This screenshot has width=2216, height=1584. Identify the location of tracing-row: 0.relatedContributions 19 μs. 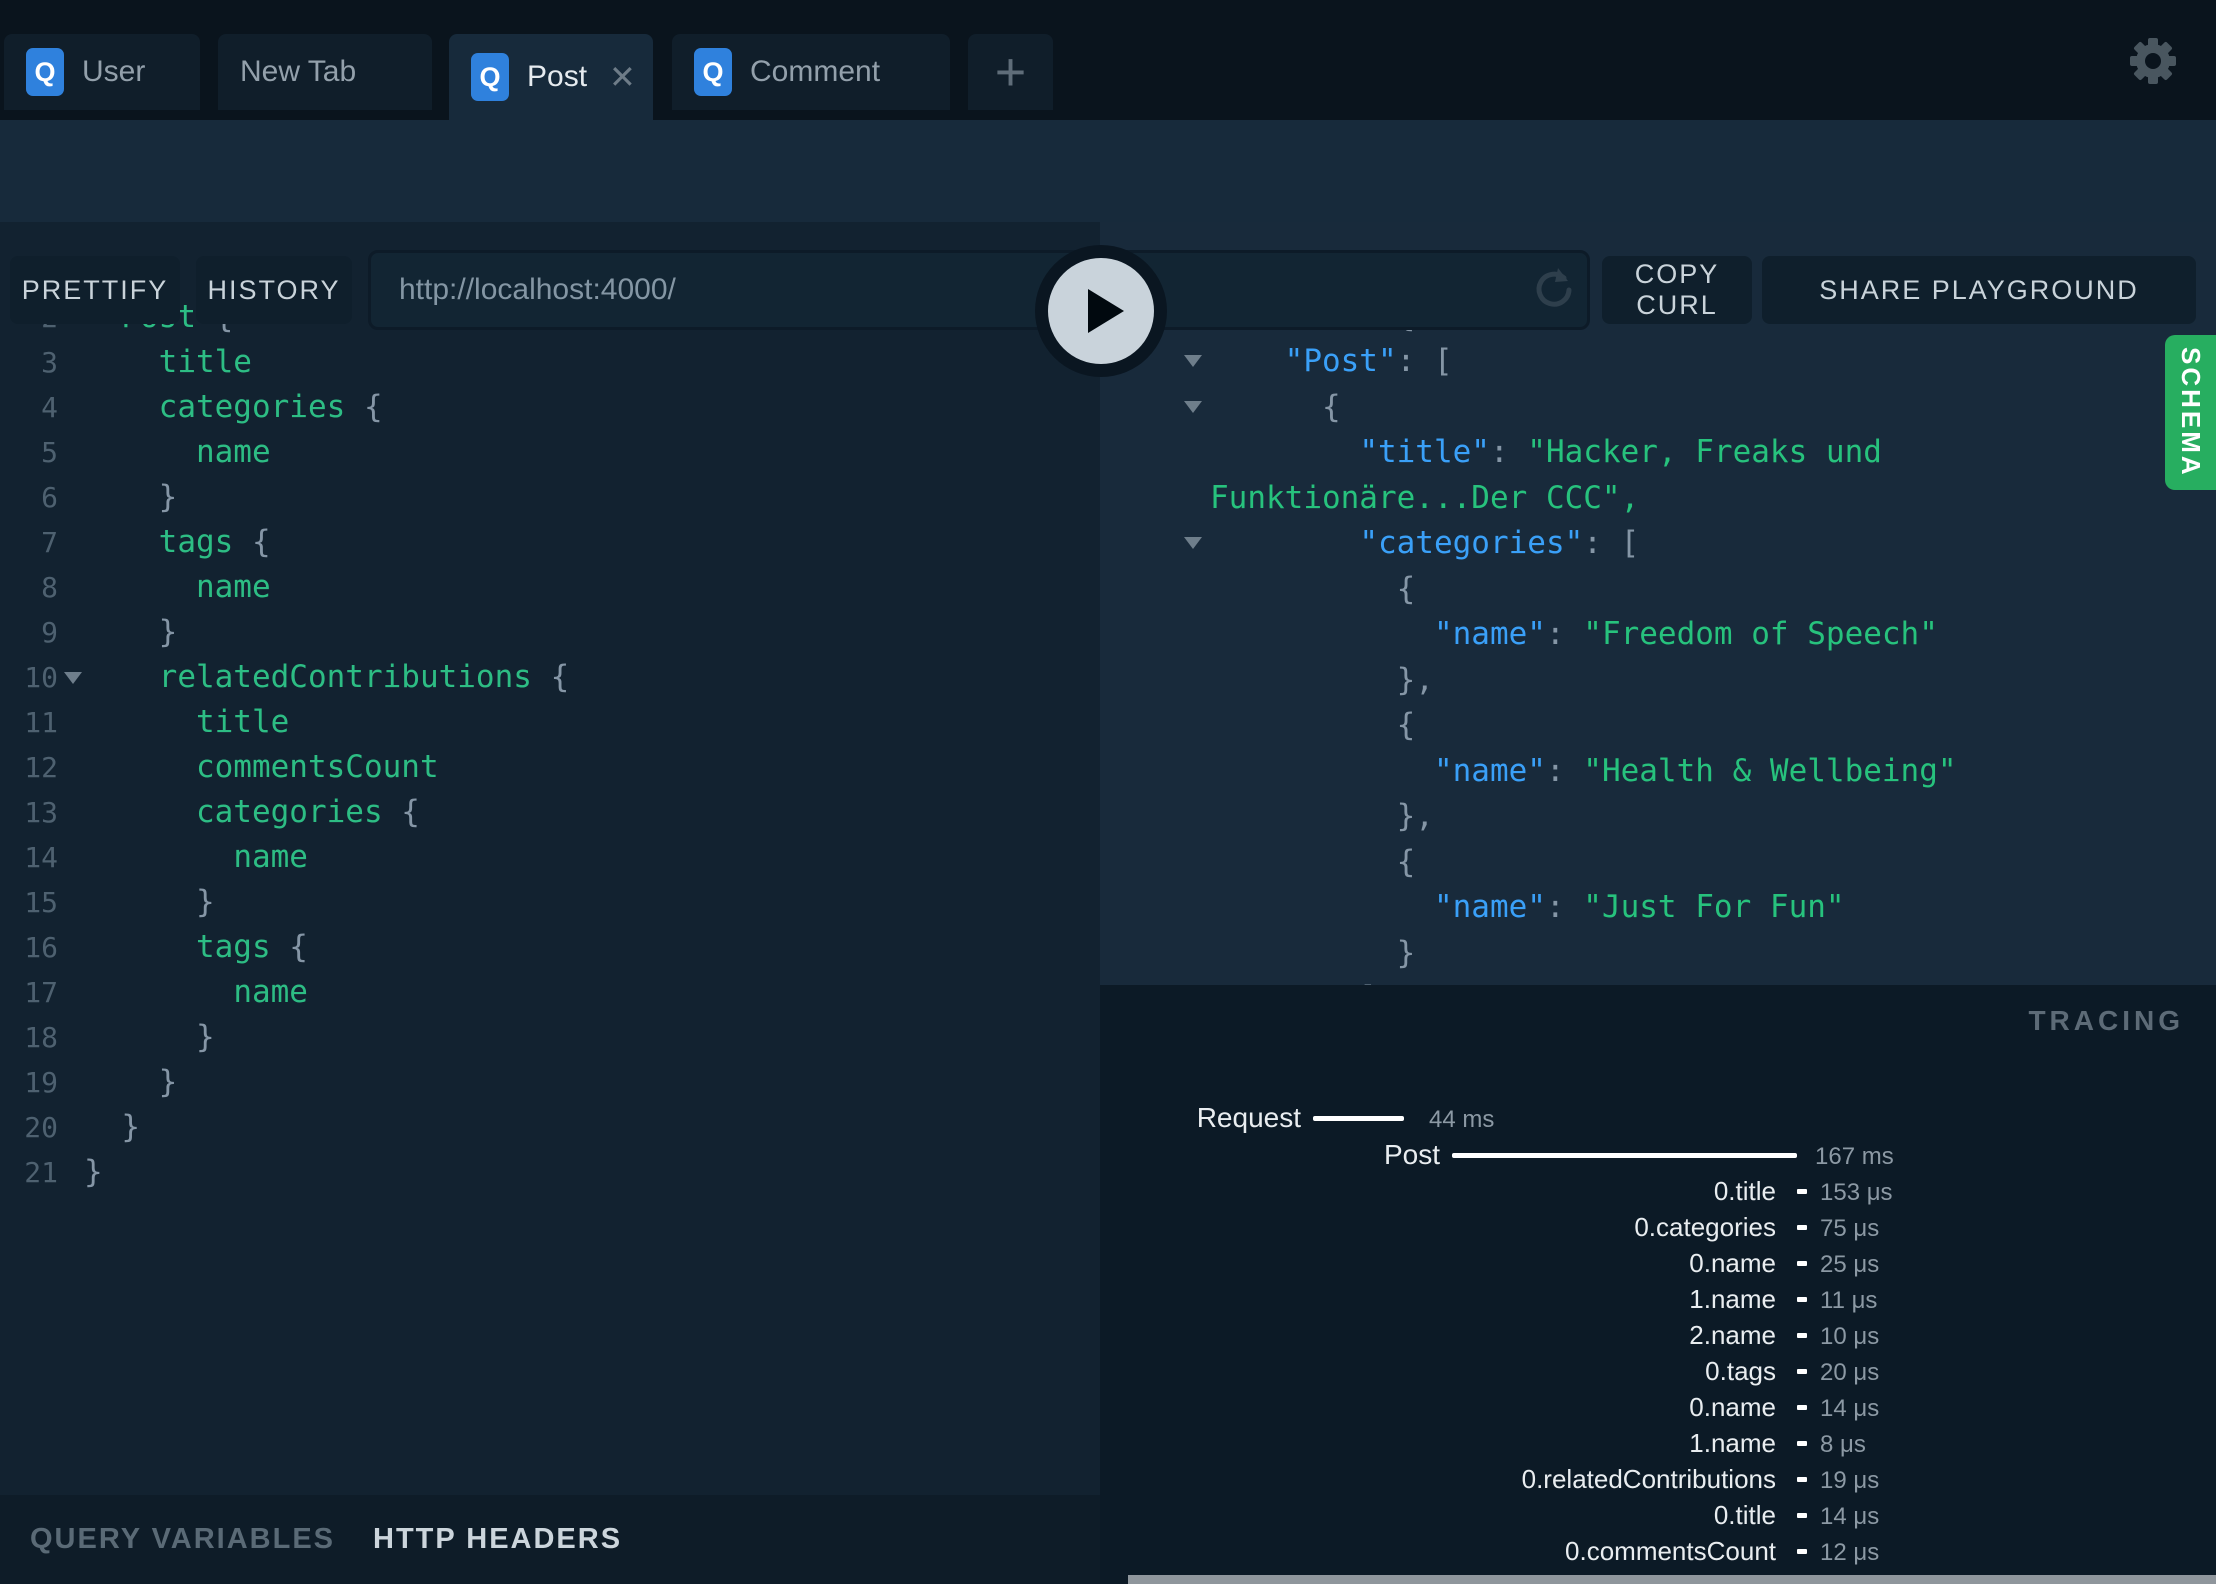
(1658, 1479).